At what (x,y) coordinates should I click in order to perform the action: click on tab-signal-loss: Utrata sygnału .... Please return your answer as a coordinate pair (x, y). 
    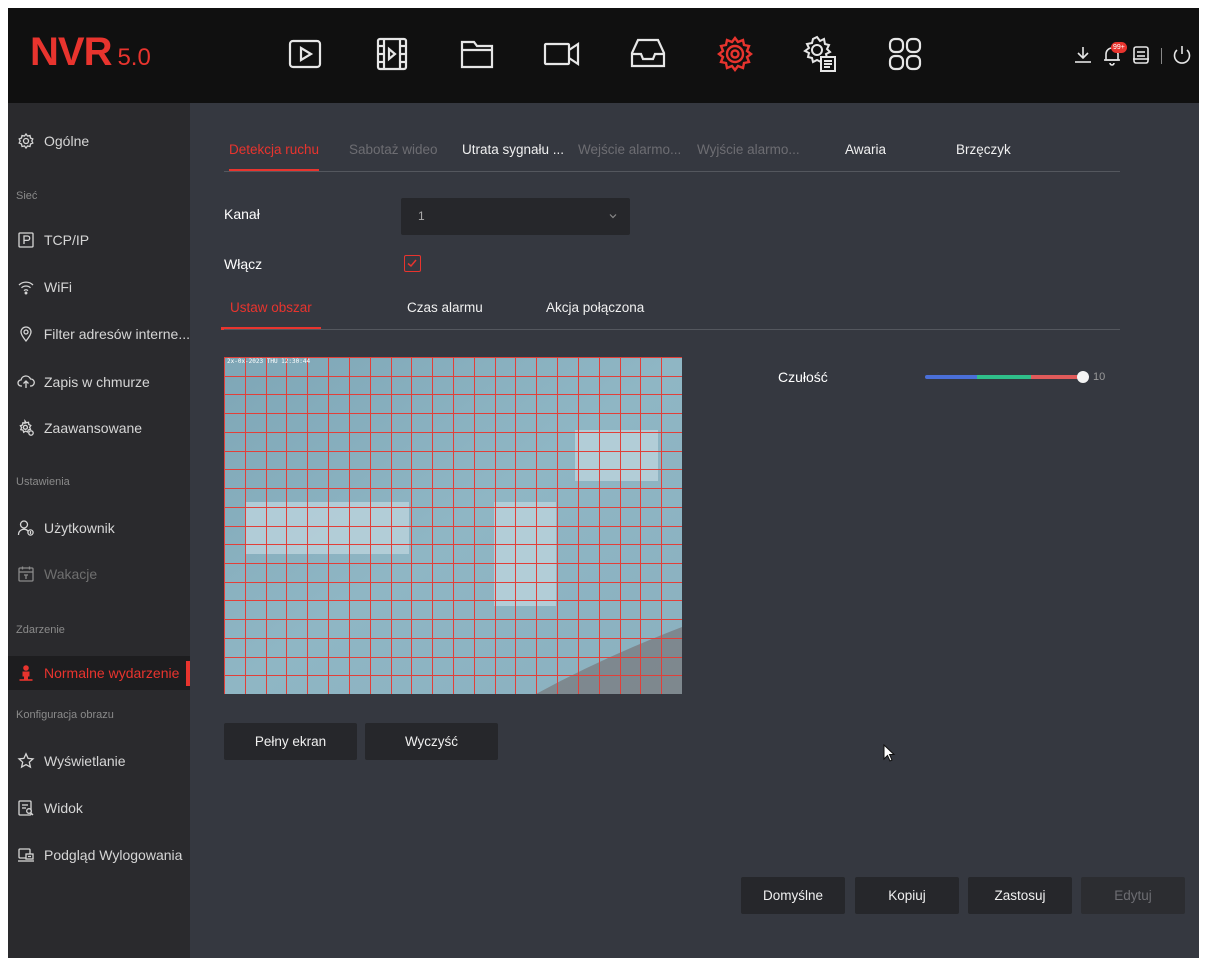
    Looking at the image, I should click on (513, 157).